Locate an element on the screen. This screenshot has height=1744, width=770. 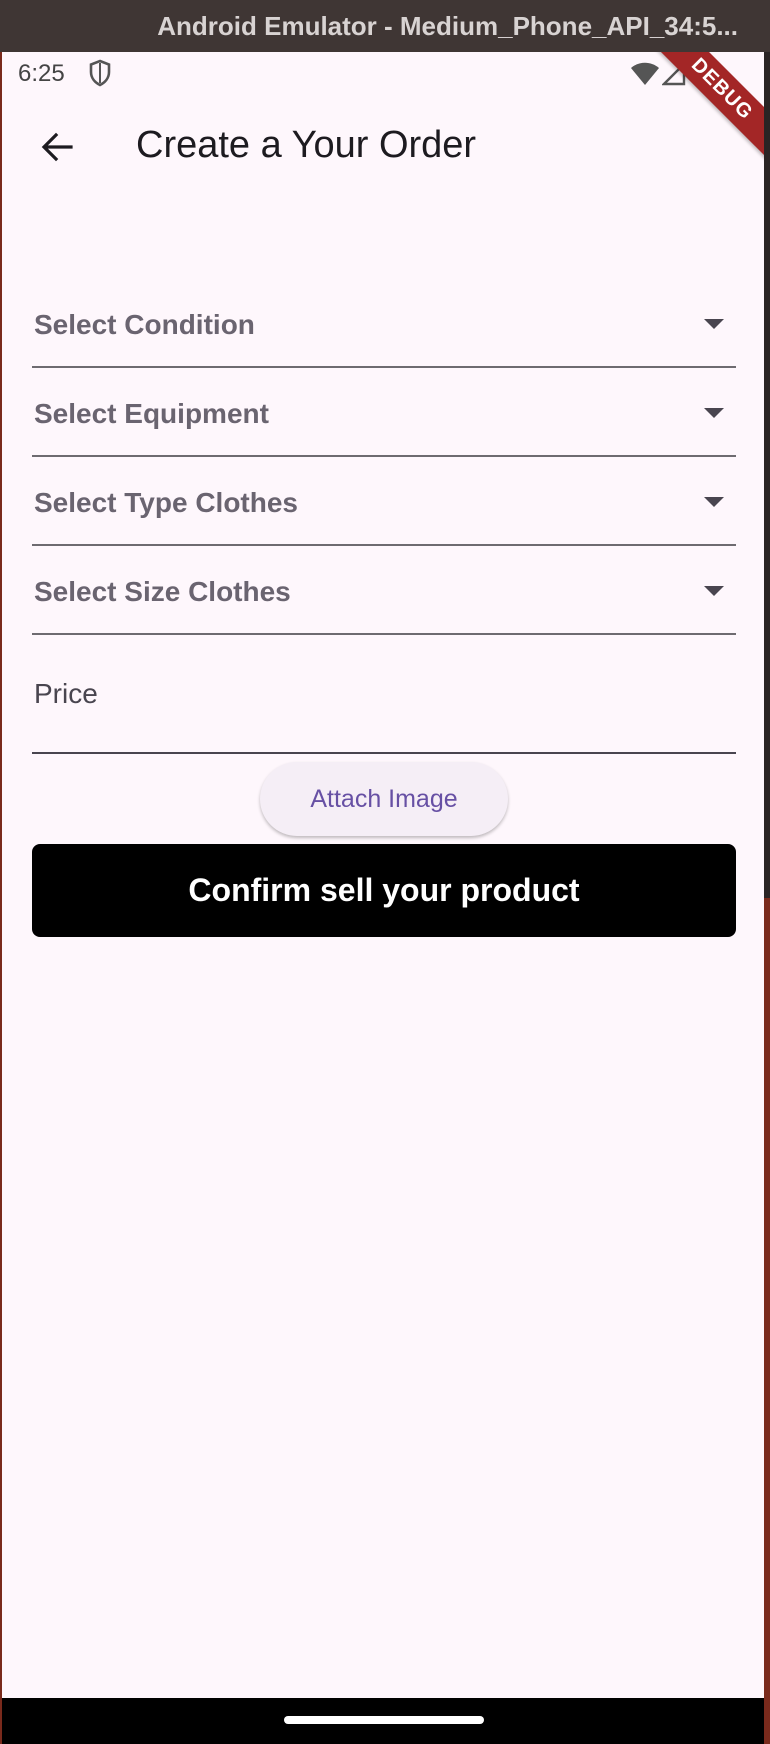
size-clothes-dropdown: Select Size Clothes is located at coordinates (384, 590).